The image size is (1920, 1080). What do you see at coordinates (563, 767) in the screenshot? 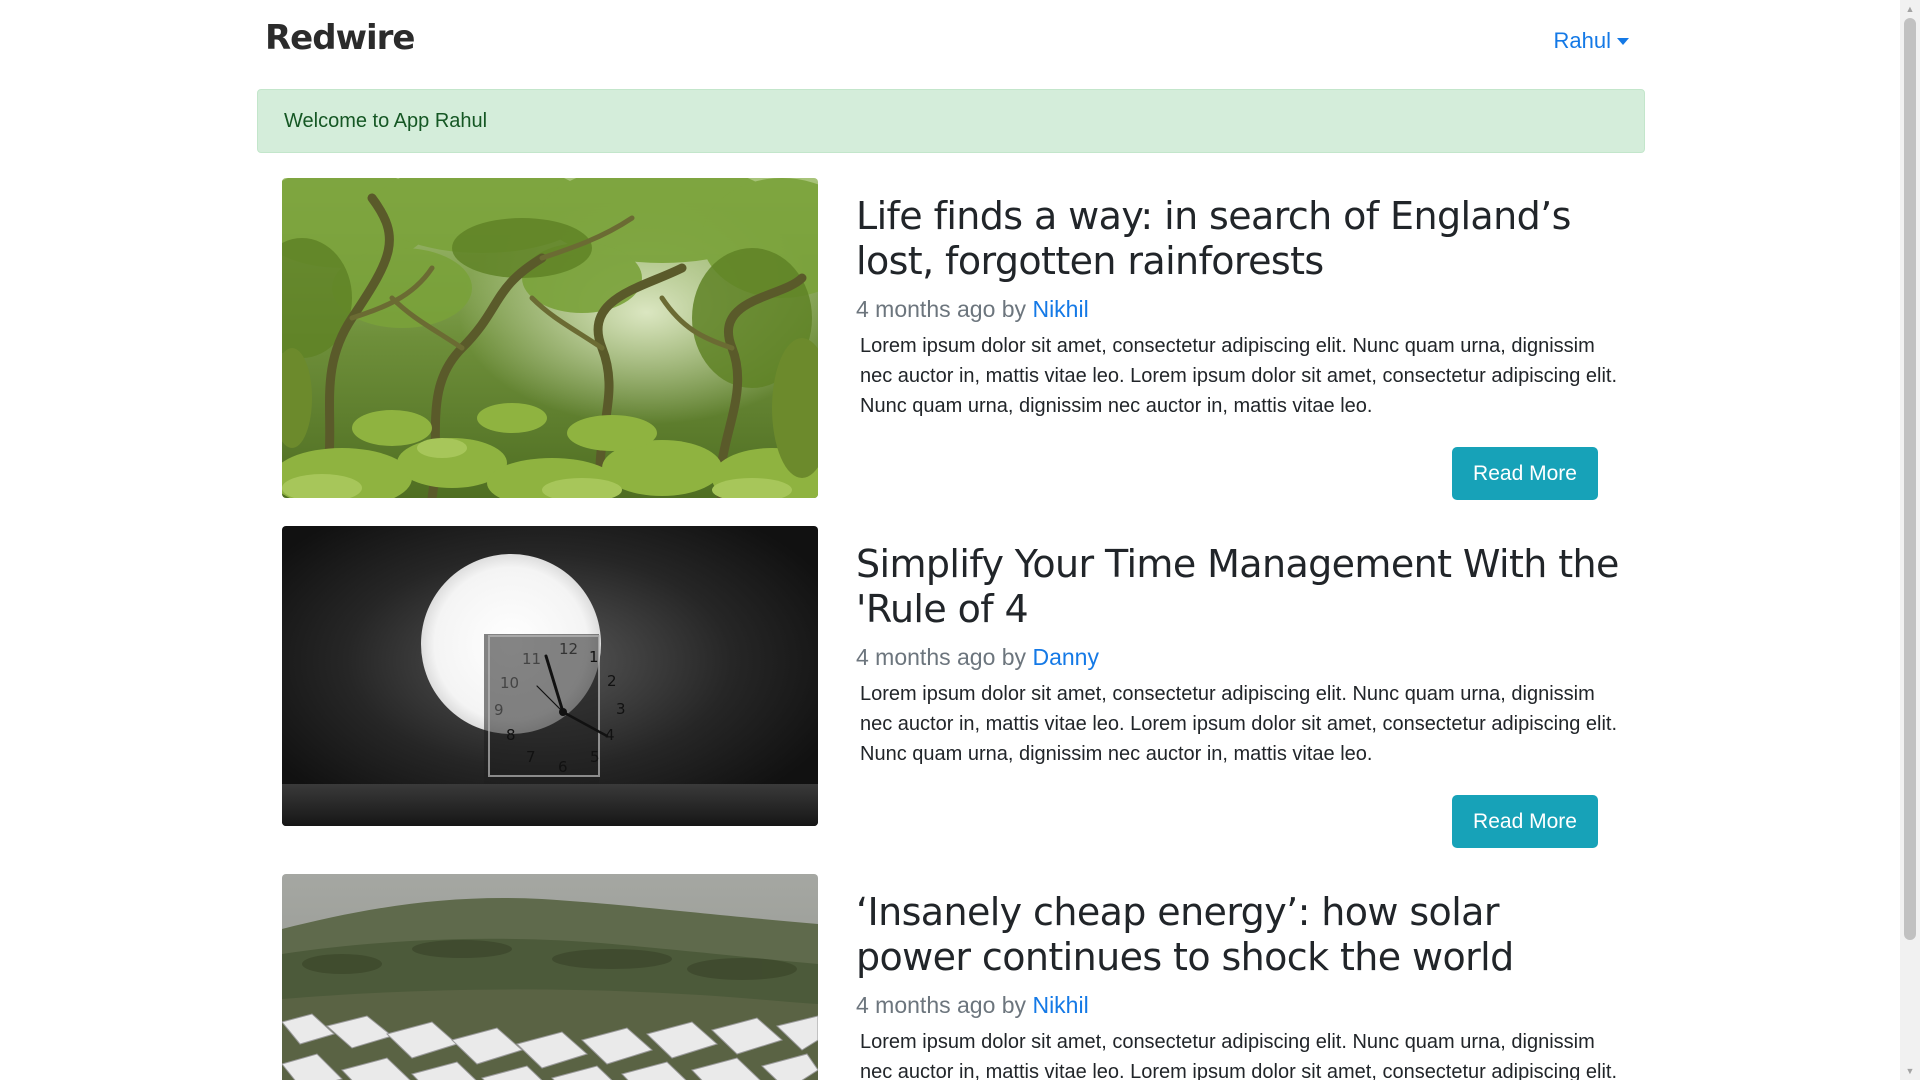
I see `clock-number: 6` at bounding box center [563, 767].